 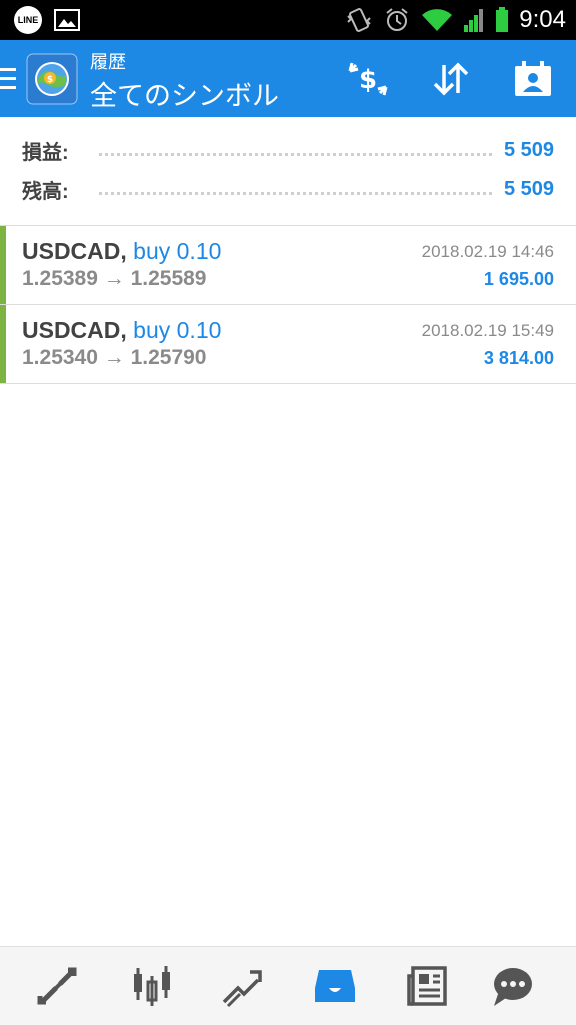 I want to click on currency-exchange-icon: $, so click(x=368, y=79).